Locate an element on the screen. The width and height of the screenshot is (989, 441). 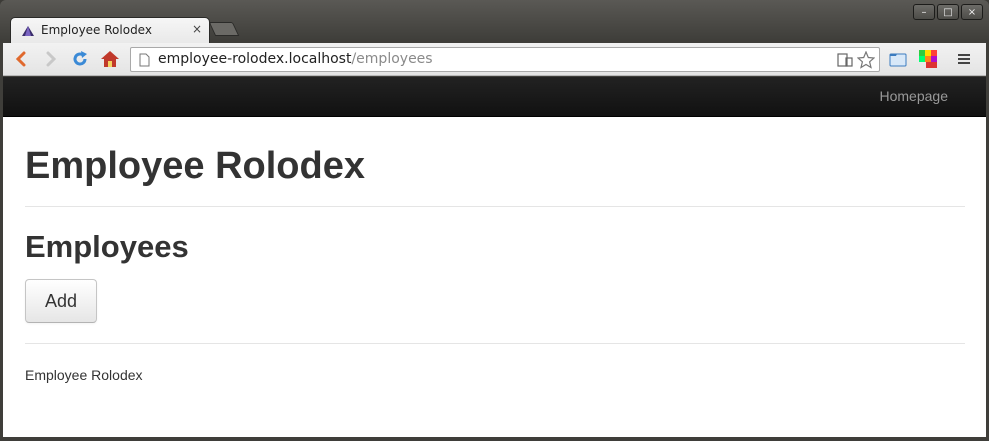
tab-close-icon: × is located at coordinates (197, 29).